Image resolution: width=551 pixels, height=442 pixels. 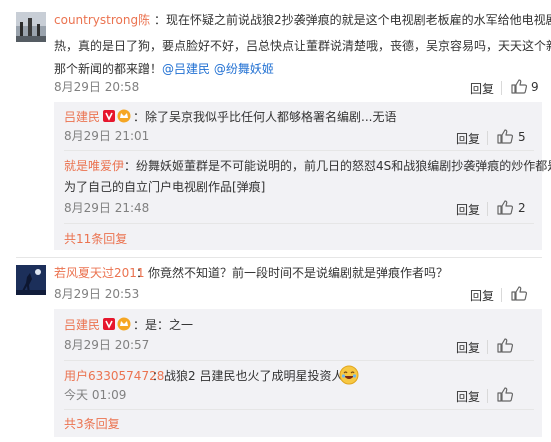 What do you see at coordinates (165, 187) in the screenshot?
I see `reply-text: 为了自己的自立门户电视剧作品[弹痕]` at bounding box center [165, 187].